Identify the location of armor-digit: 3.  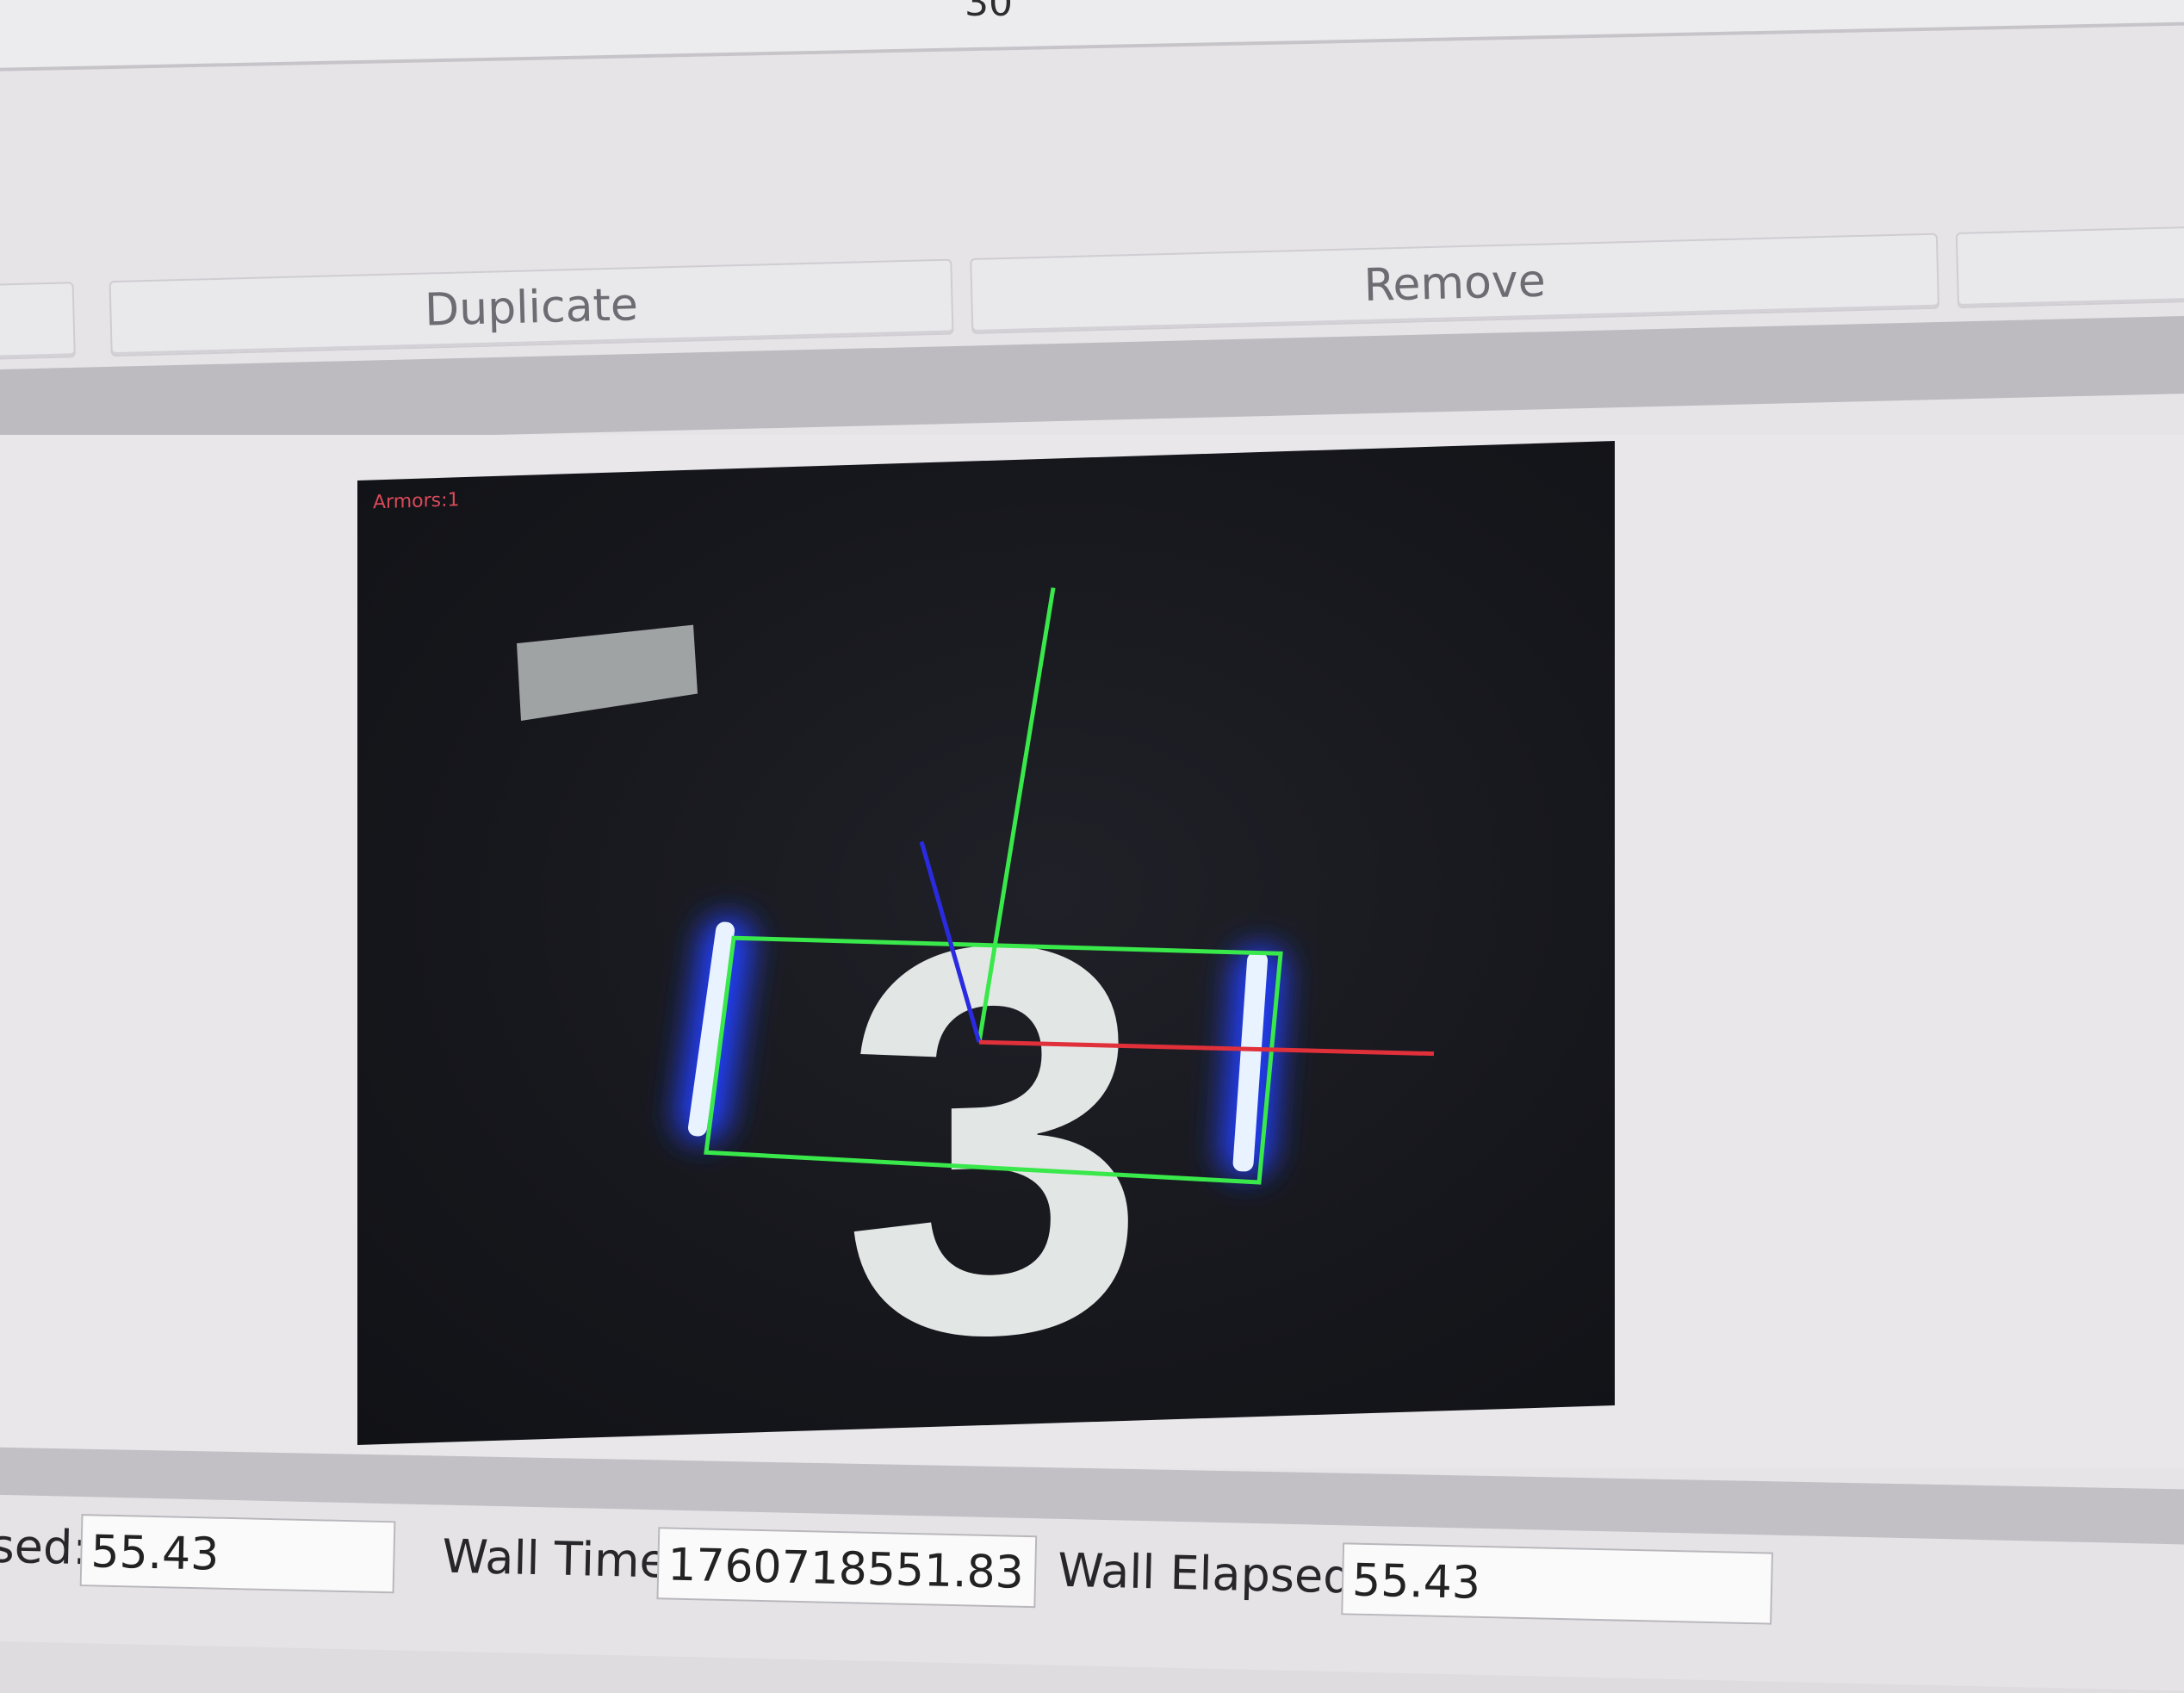
(995, 1136).